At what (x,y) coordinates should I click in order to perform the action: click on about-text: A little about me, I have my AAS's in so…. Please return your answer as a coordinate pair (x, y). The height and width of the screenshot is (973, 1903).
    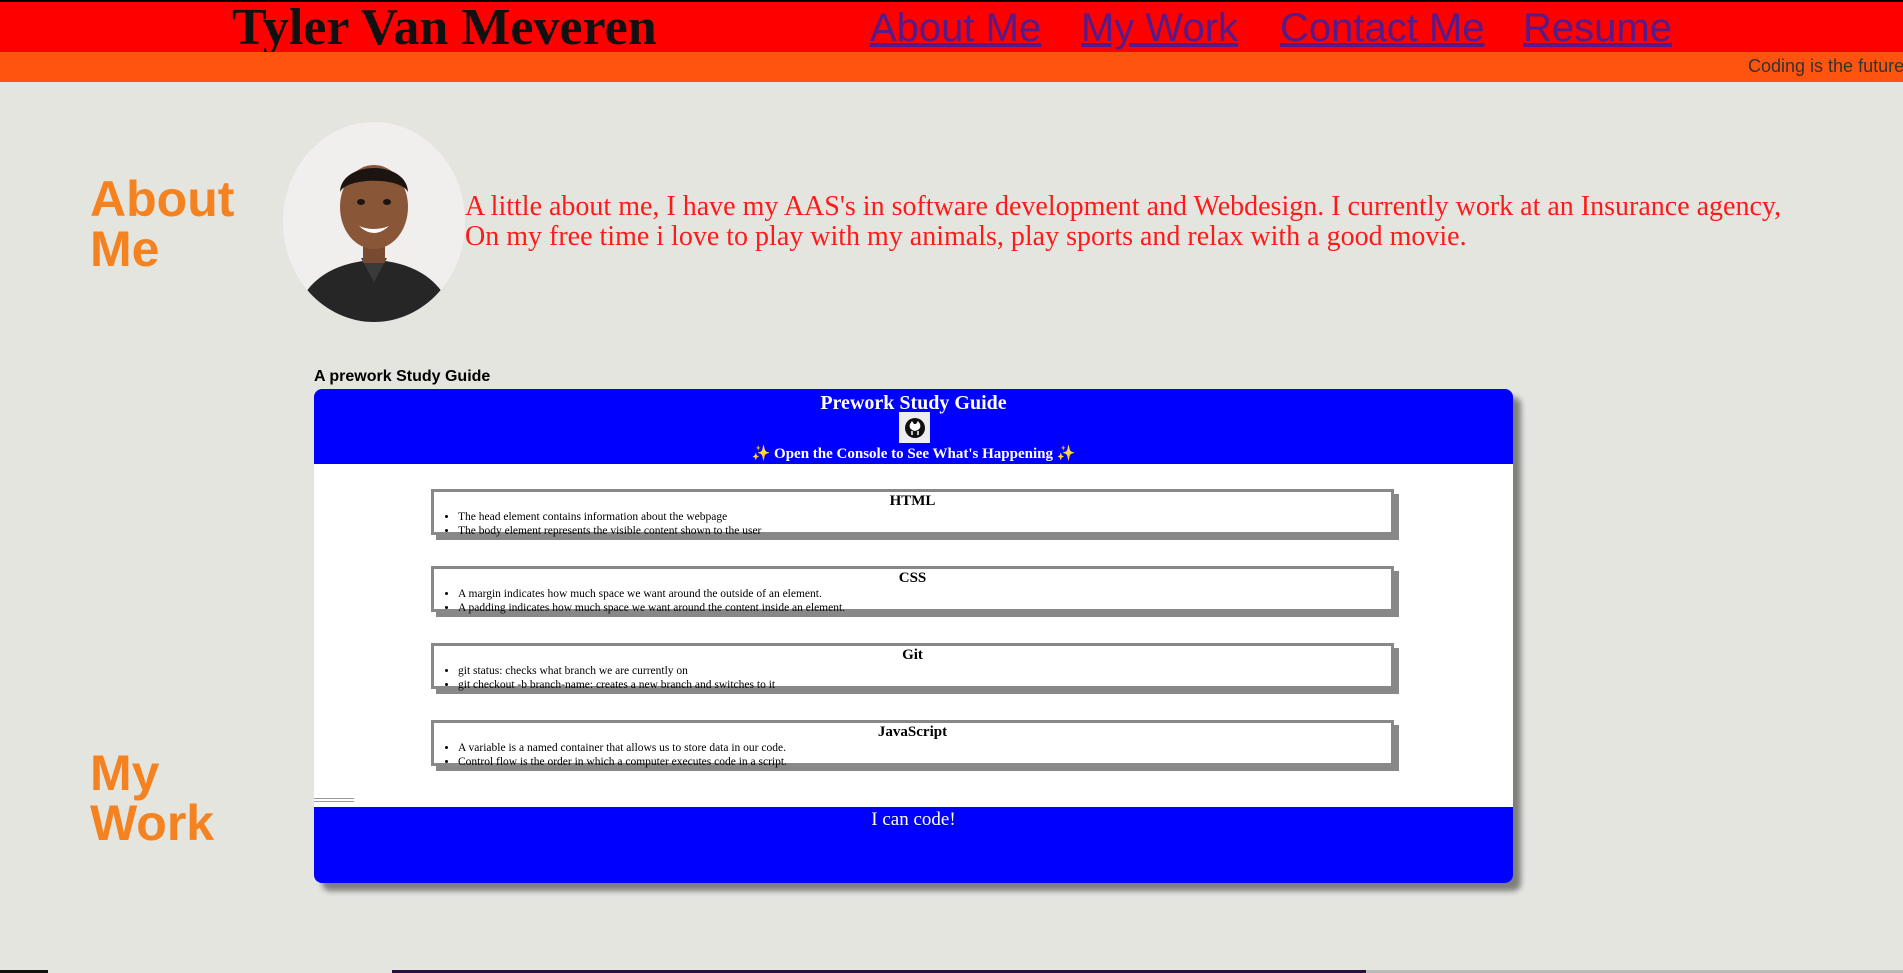
    Looking at the image, I should click on (1123, 221).